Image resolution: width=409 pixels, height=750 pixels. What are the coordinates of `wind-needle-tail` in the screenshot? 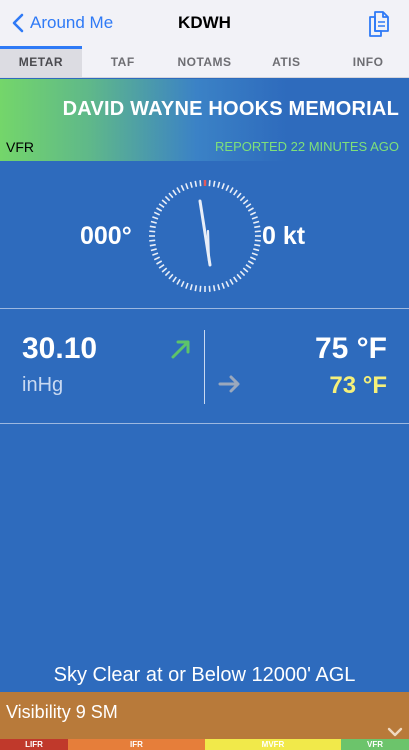 It's located at (208, 246).